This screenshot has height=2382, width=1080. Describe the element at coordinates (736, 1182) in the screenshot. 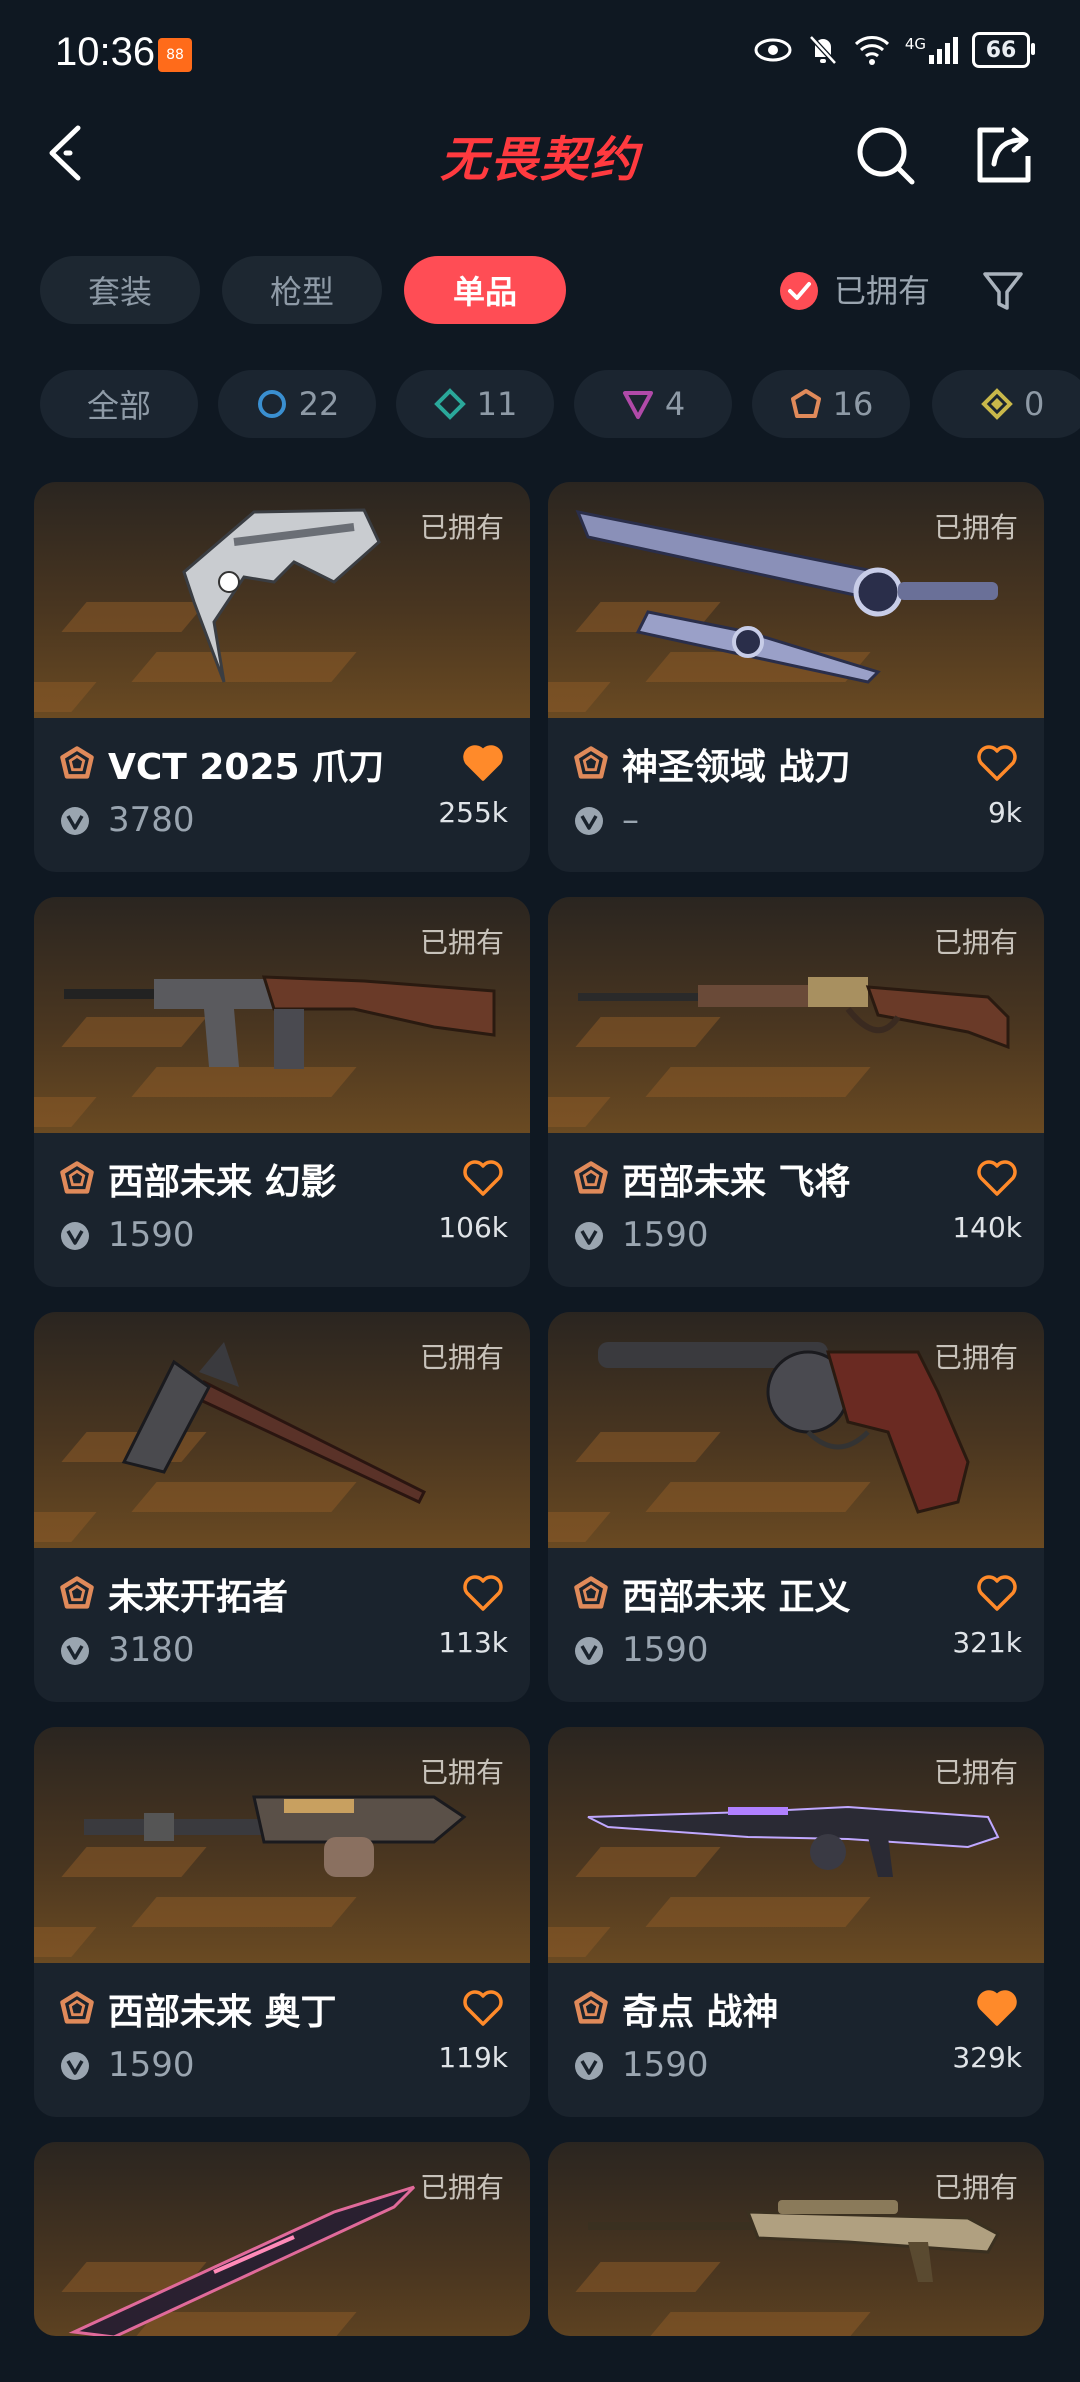

I see `item-name: 西部未来 飞将` at that location.